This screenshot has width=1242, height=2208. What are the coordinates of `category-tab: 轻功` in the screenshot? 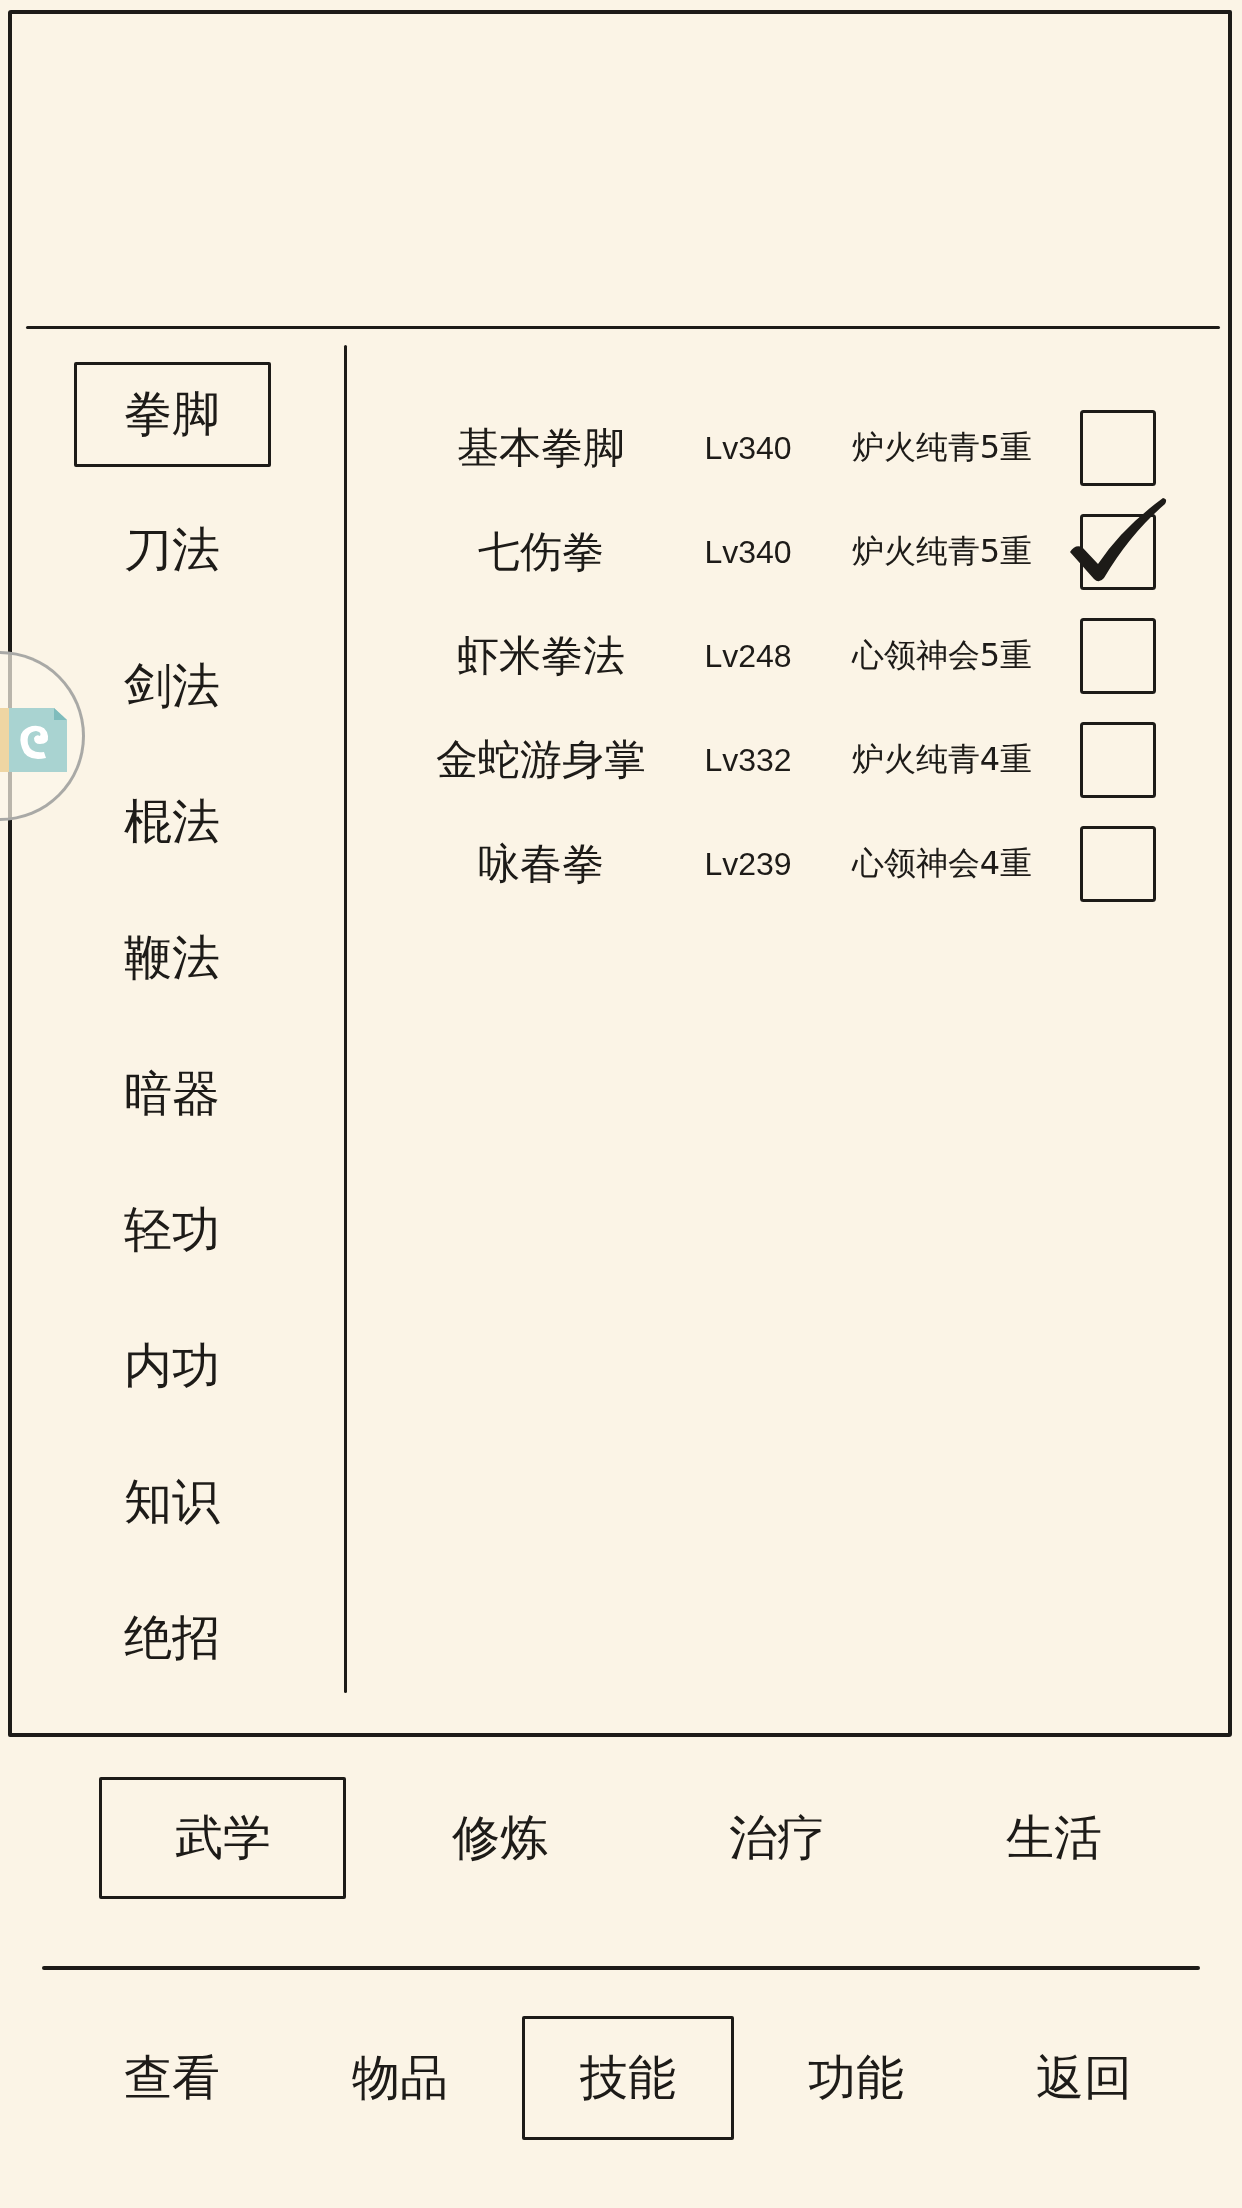 It's located at (172, 1230).